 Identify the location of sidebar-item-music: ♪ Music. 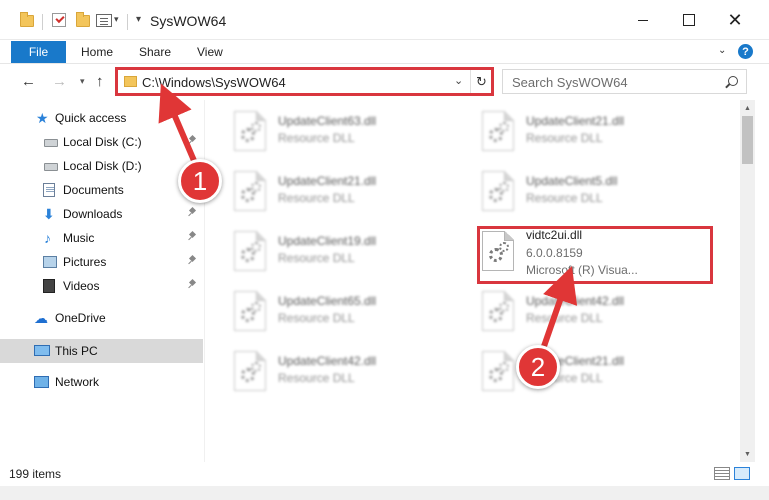
(101, 238).